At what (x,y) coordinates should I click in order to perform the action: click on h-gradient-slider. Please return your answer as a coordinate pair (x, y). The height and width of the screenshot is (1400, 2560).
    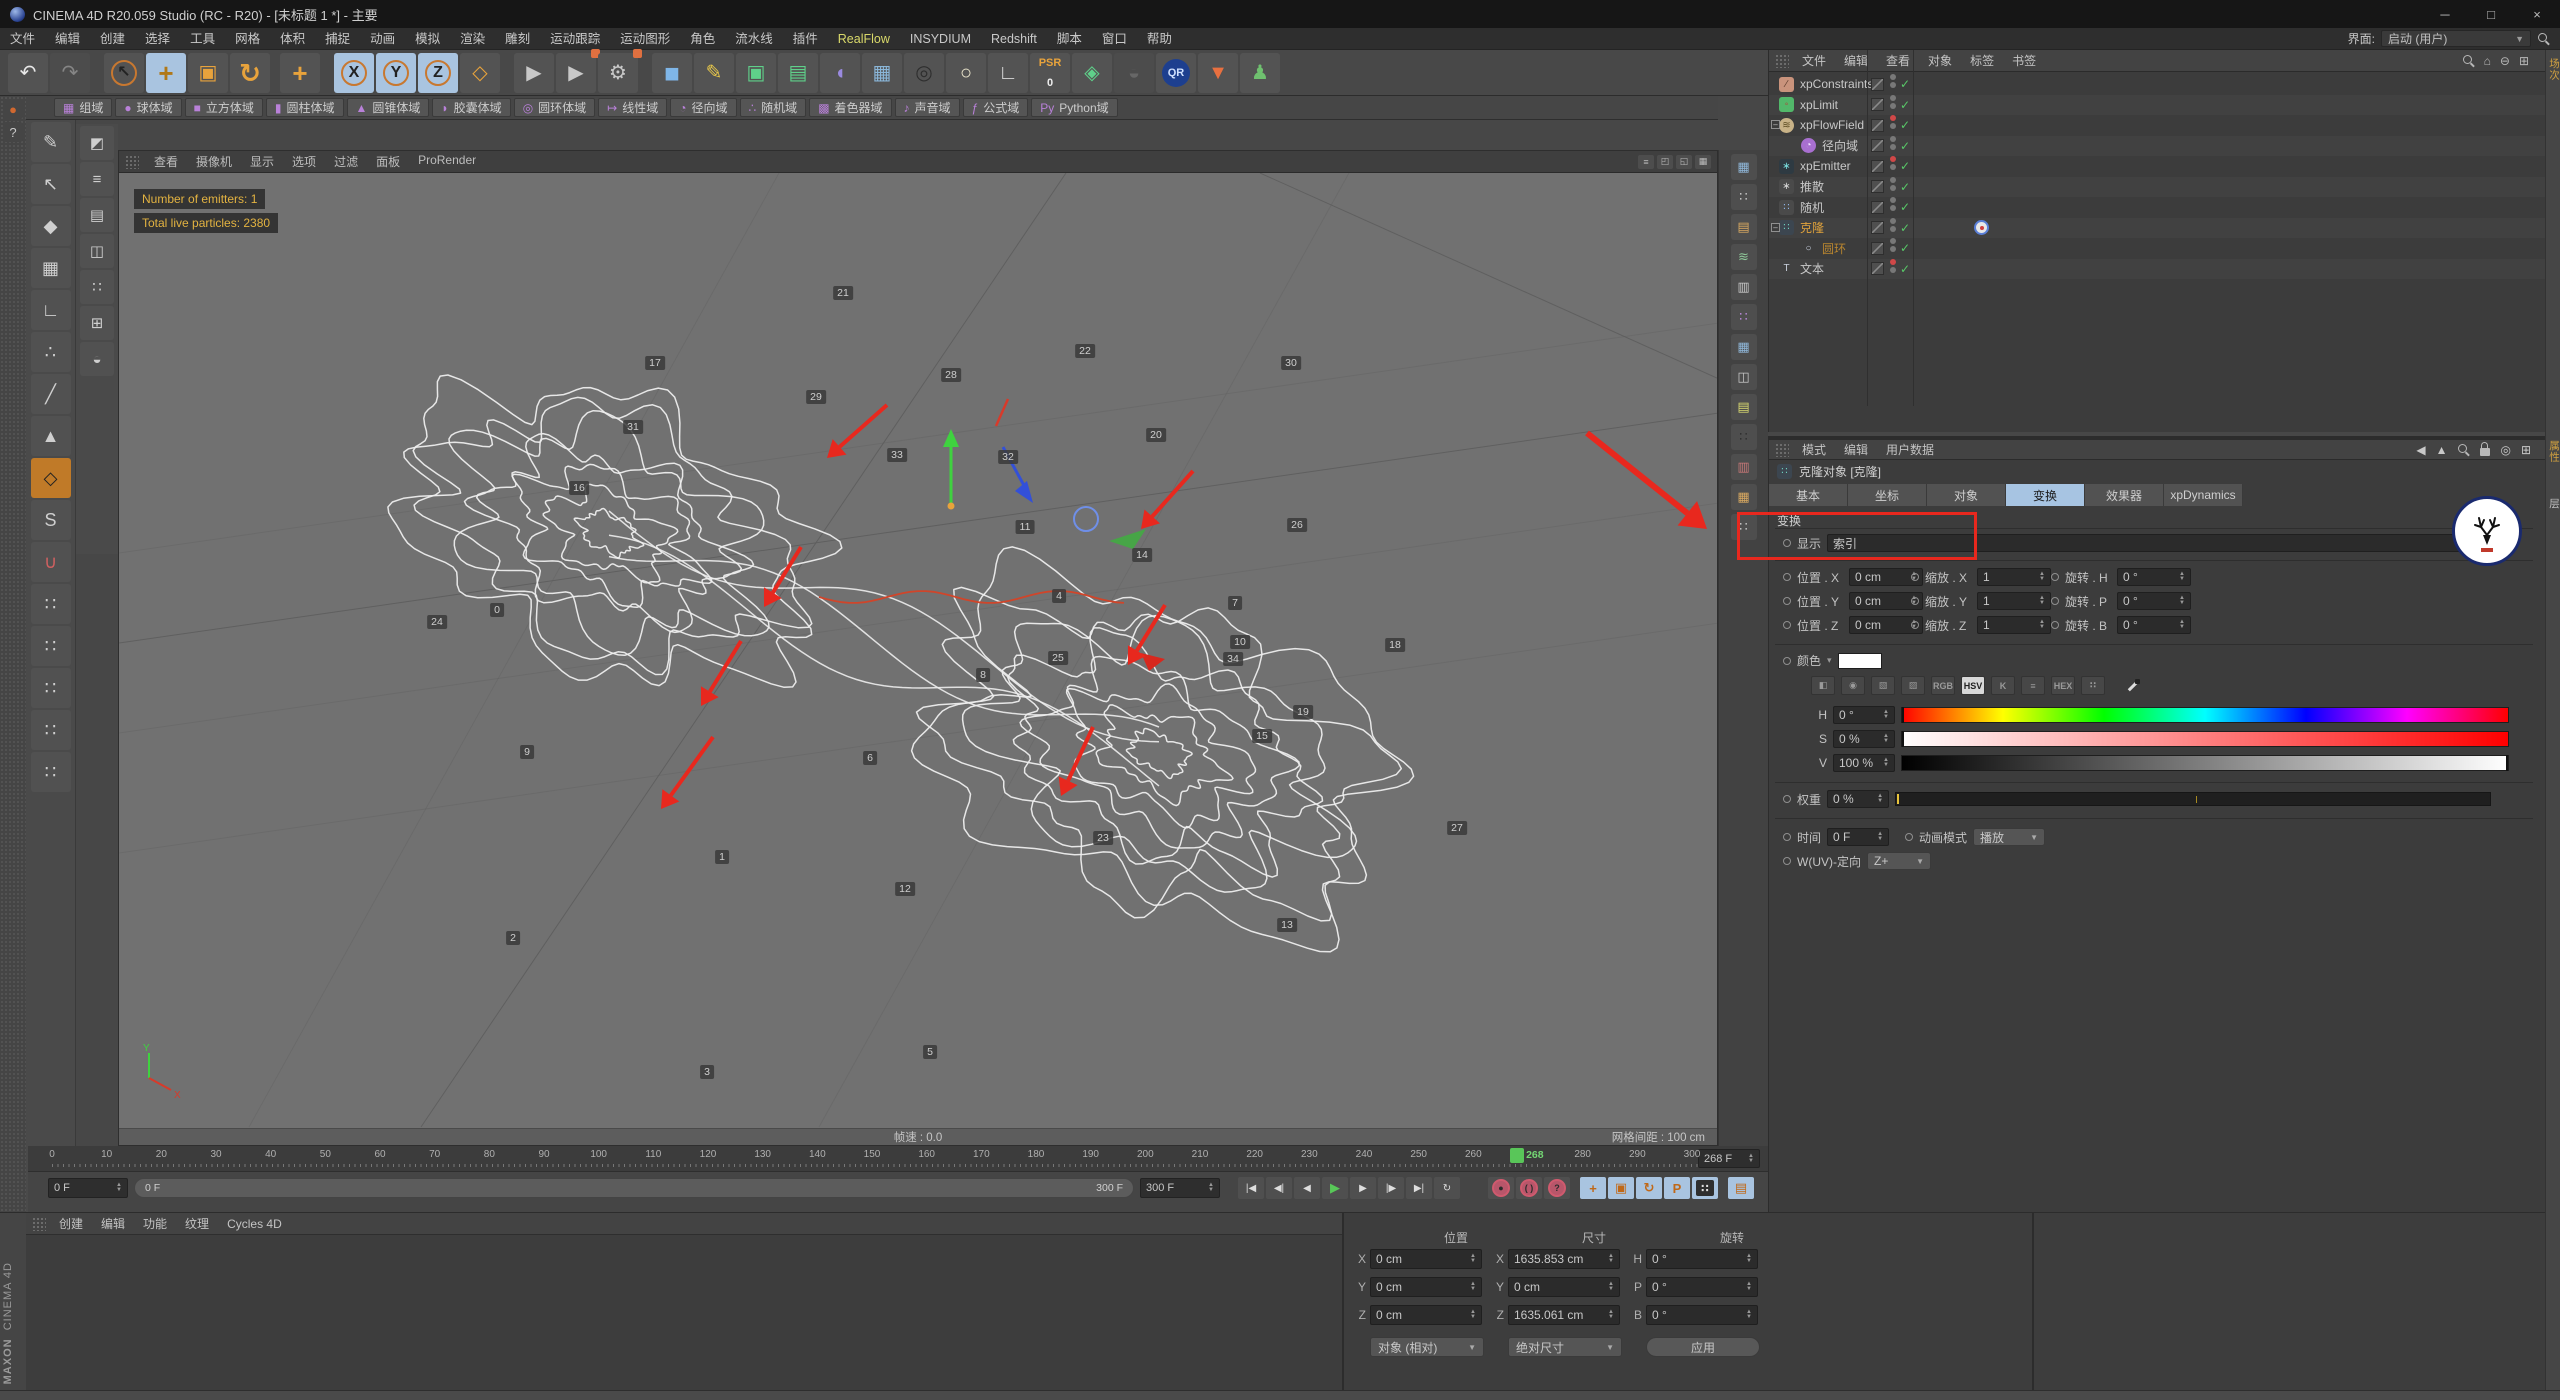
    Looking at the image, I should click on (2205, 715).